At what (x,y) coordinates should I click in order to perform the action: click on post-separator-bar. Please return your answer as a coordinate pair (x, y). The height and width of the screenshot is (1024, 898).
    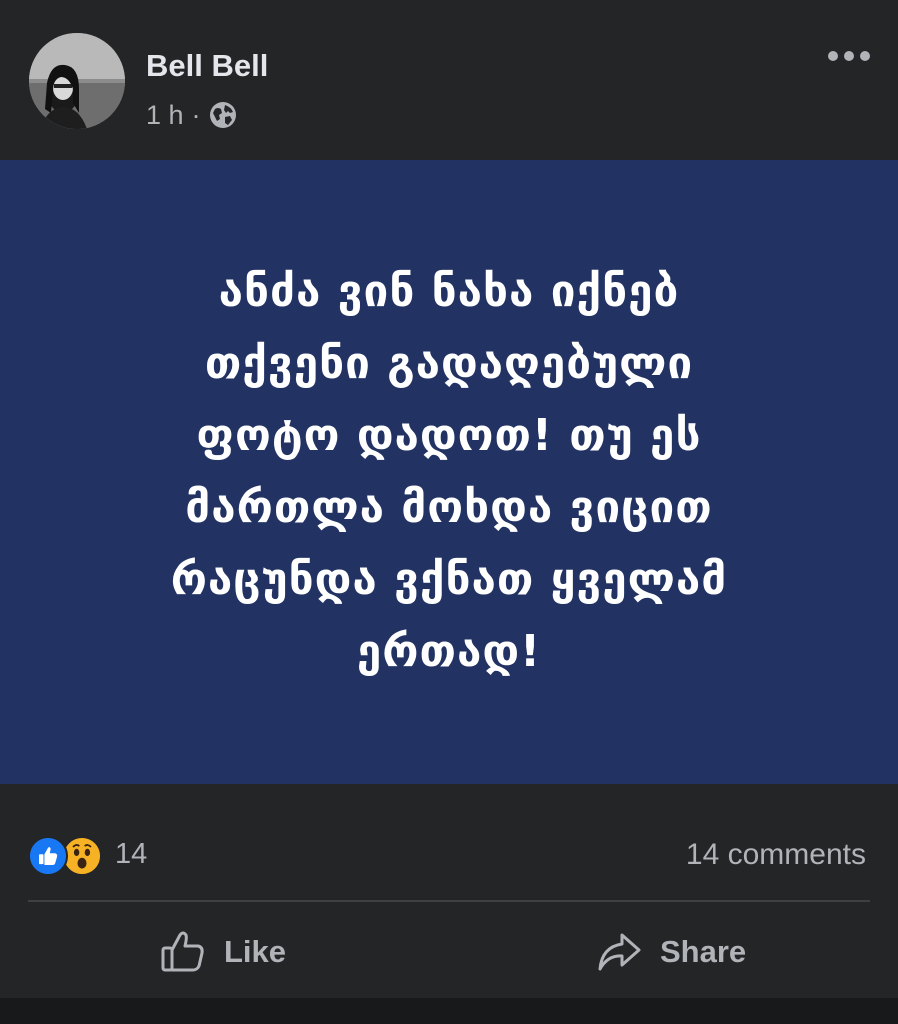
    Looking at the image, I should click on (449, 1011).